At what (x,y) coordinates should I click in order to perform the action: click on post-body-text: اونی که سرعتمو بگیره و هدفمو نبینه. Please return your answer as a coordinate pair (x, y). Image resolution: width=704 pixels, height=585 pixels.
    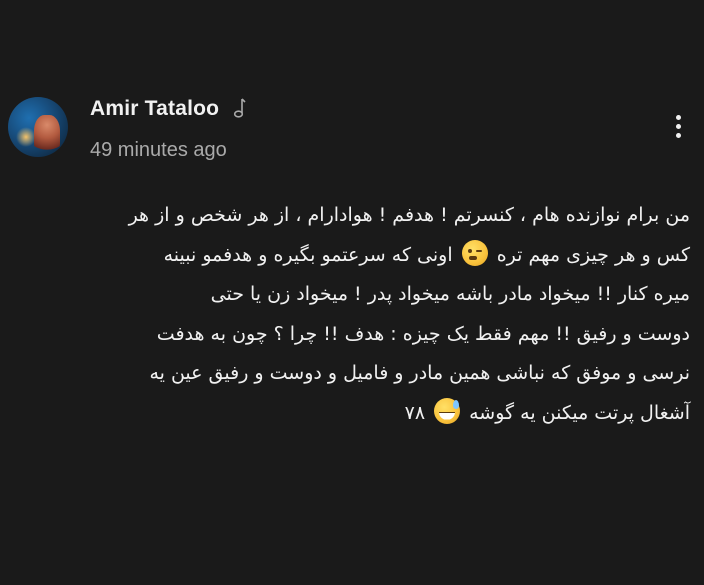
    Looking at the image, I should click on (308, 254).